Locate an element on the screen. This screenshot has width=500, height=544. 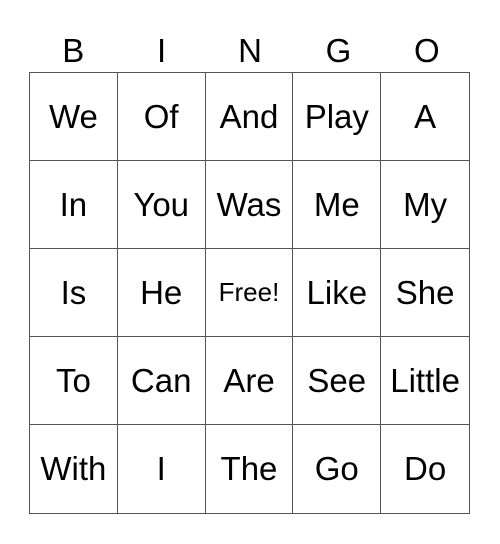
bingo-cell: Can is located at coordinates (161, 381).